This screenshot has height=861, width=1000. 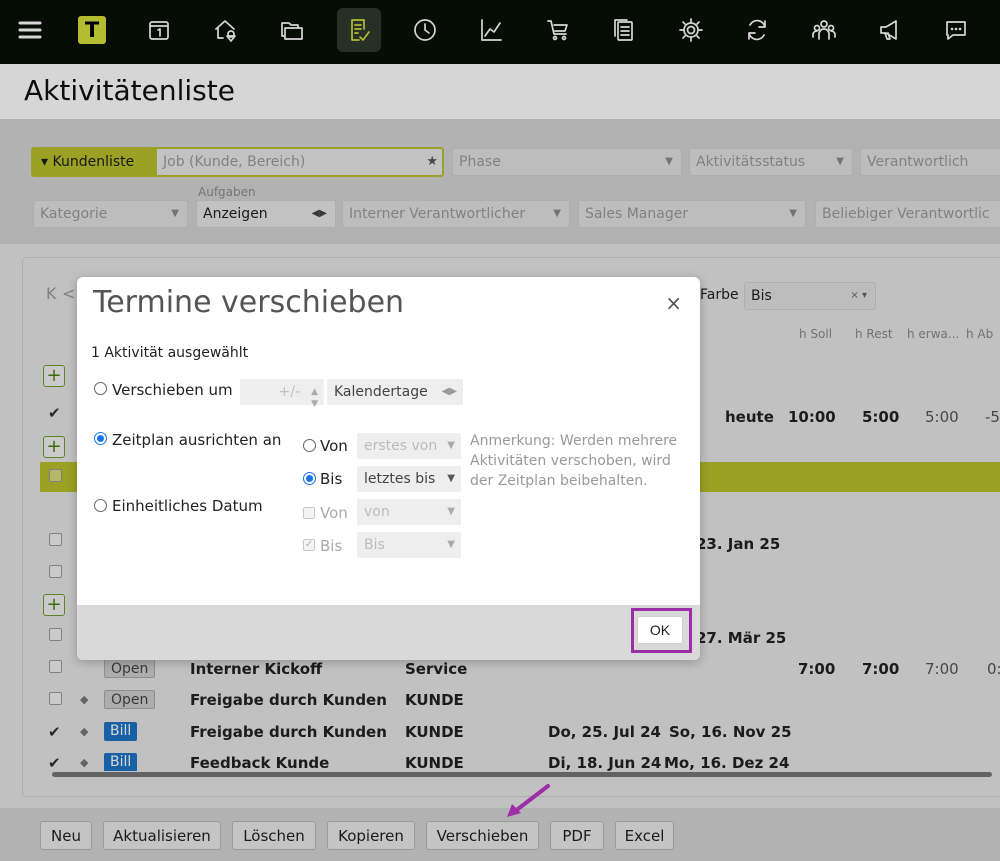 What do you see at coordinates (314, 398) in the screenshot?
I see `stepper-icon: ▲ ▼` at bounding box center [314, 398].